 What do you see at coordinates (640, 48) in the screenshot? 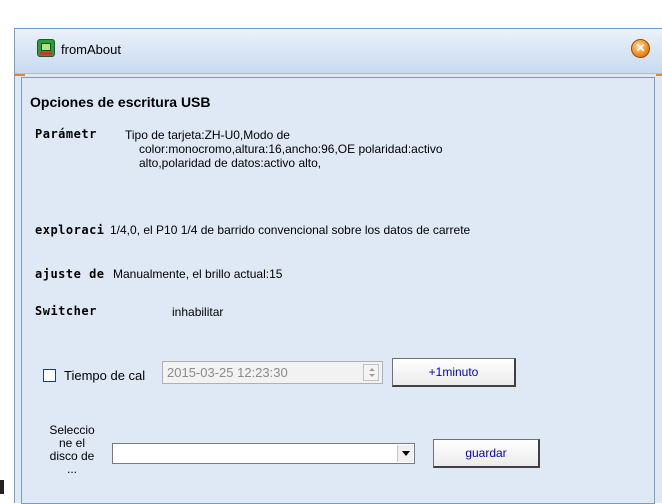
I see `close-button: ✕` at bounding box center [640, 48].